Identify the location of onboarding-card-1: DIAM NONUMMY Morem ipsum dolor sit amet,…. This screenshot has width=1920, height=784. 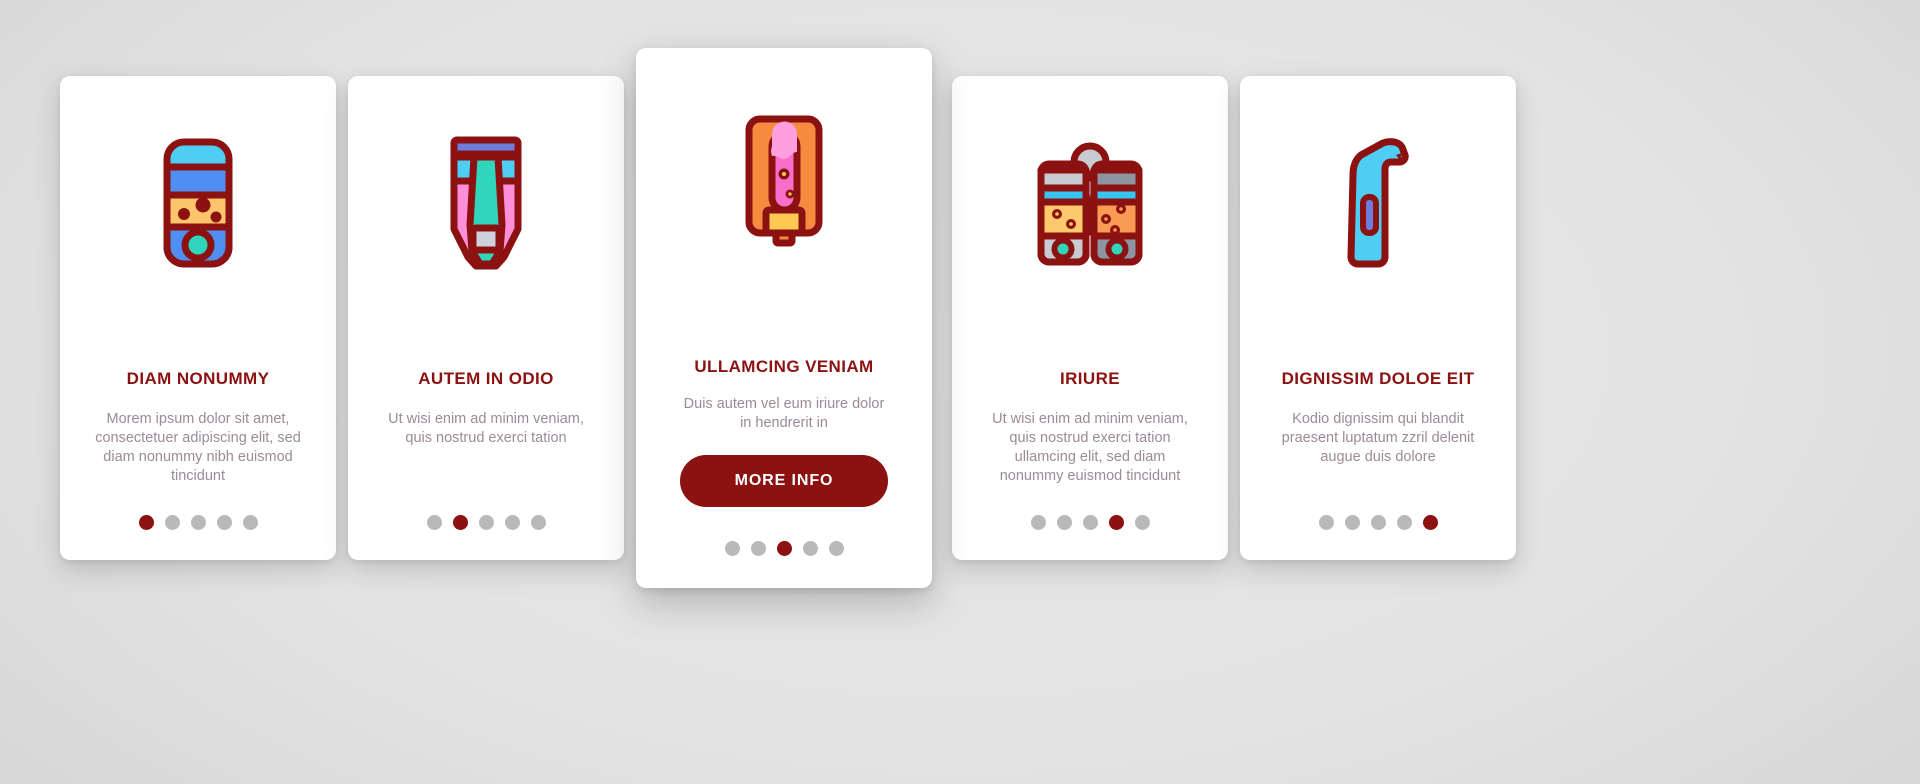
(198, 318).